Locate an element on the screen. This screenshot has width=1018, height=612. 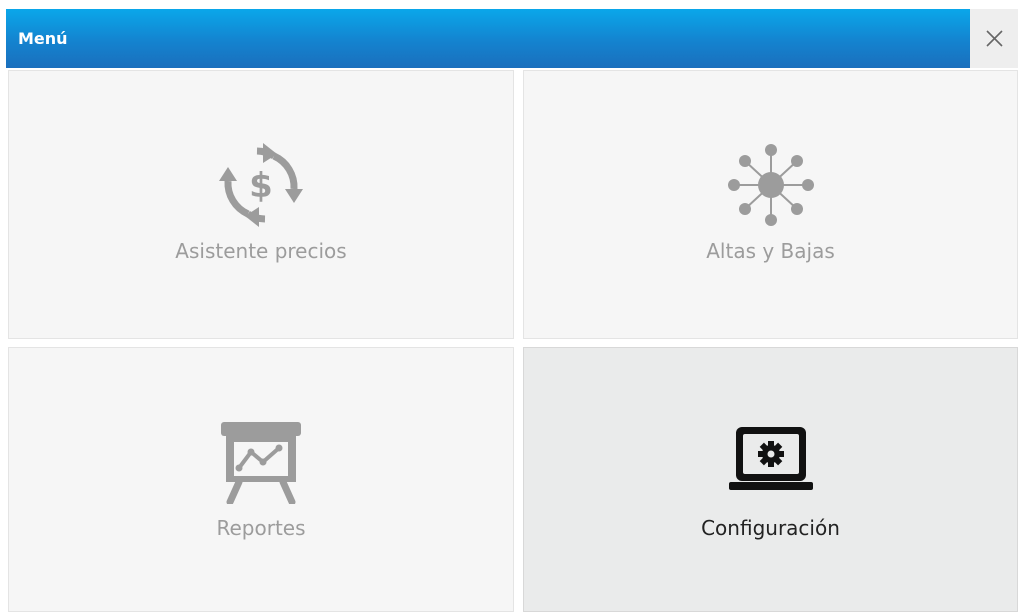
menu-tile-label: Asistente precios is located at coordinates (261, 251).